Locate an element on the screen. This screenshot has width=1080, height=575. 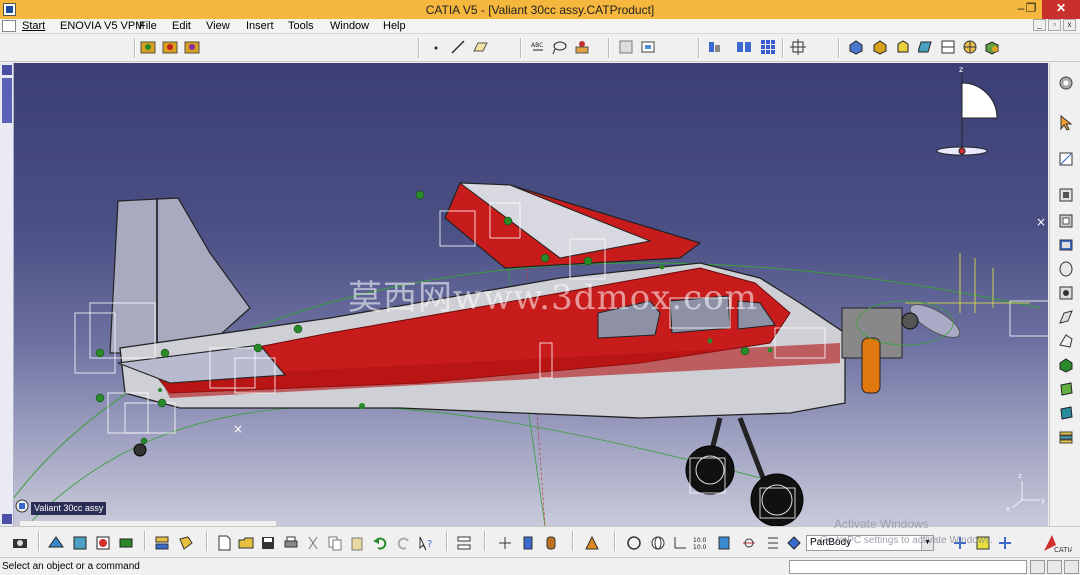
normal-view-icon is located at coordinates (714, 47).